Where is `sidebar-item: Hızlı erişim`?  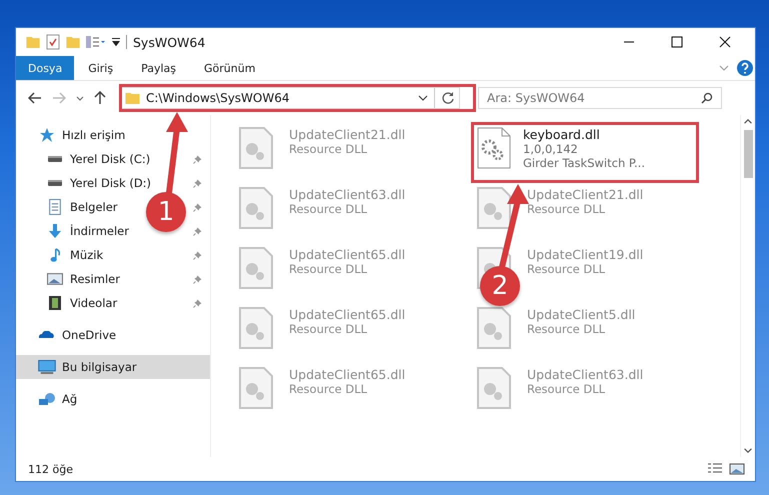 sidebar-item: Hızlı erişim is located at coordinates (94, 135).